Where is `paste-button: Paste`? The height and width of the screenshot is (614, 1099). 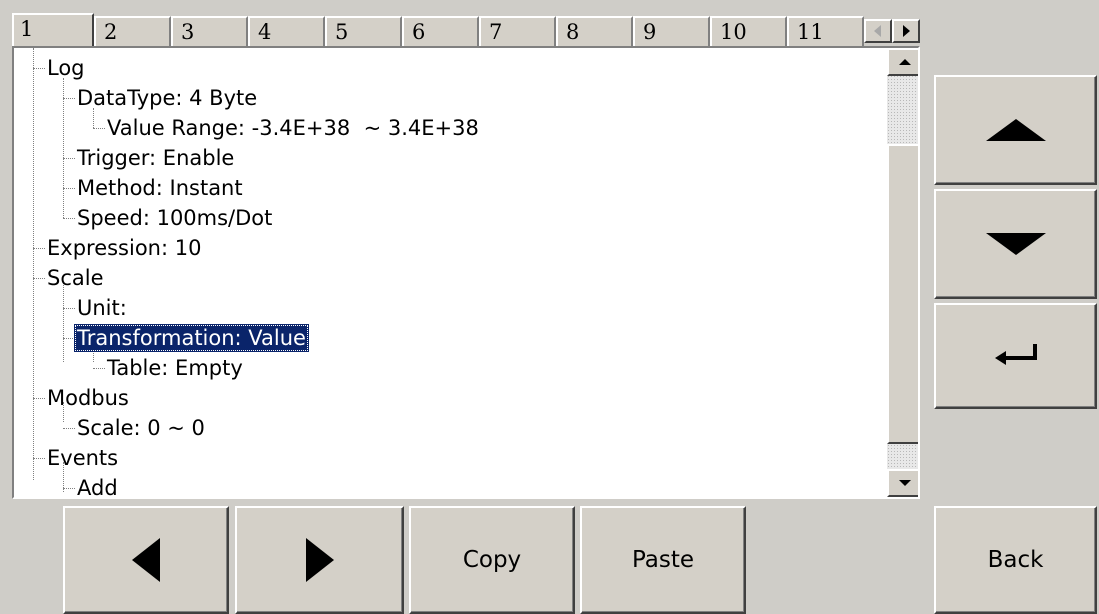
paste-button: Paste is located at coordinates (663, 560).